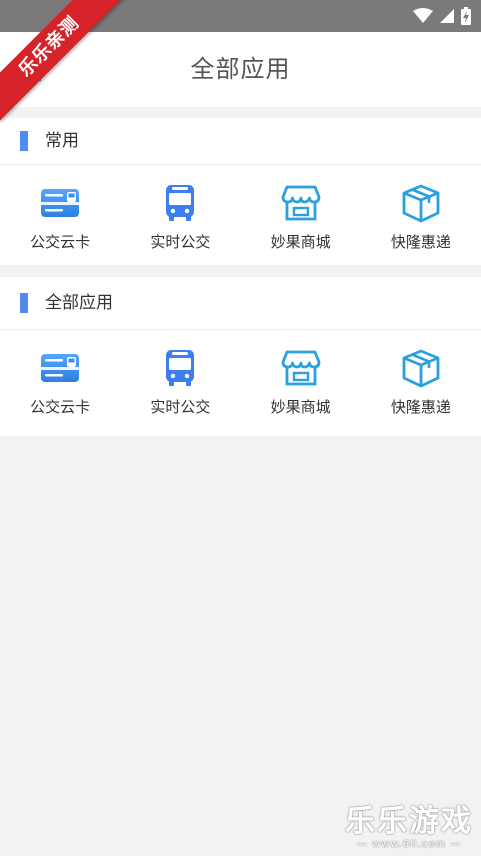 The width and height of the screenshot is (481, 856). What do you see at coordinates (409, 821) in the screenshot?
I see `watermark-brand: 乐乐游戏` at bounding box center [409, 821].